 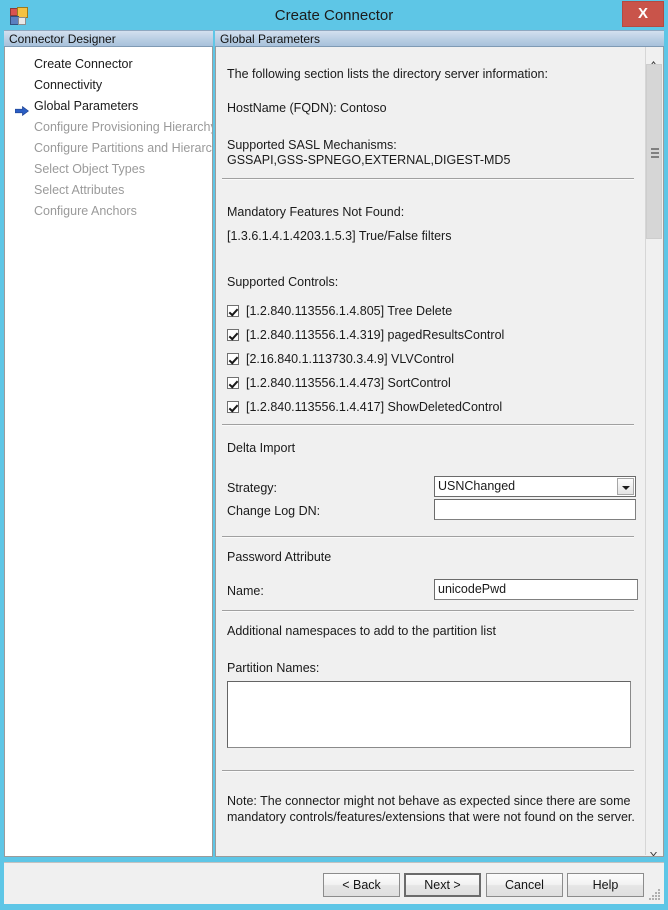 I want to click on sidebar-item-label: Configure Anchors, so click(x=85, y=211).